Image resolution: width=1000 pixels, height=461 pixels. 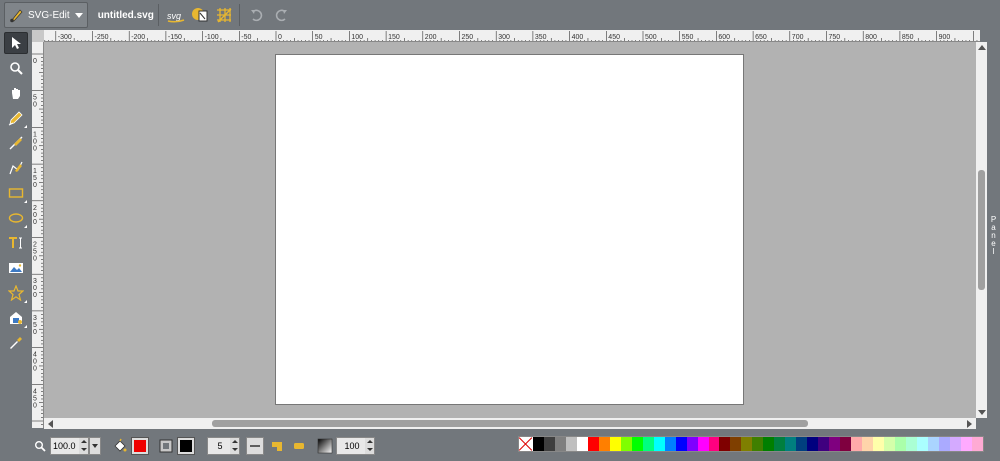 I want to click on vertical-scroll-thumb, so click(x=981, y=230).